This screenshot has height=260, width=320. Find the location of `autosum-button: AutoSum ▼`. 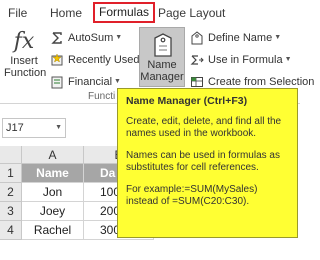

autosum-button: AutoSum ▼ is located at coordinates (93, 38).